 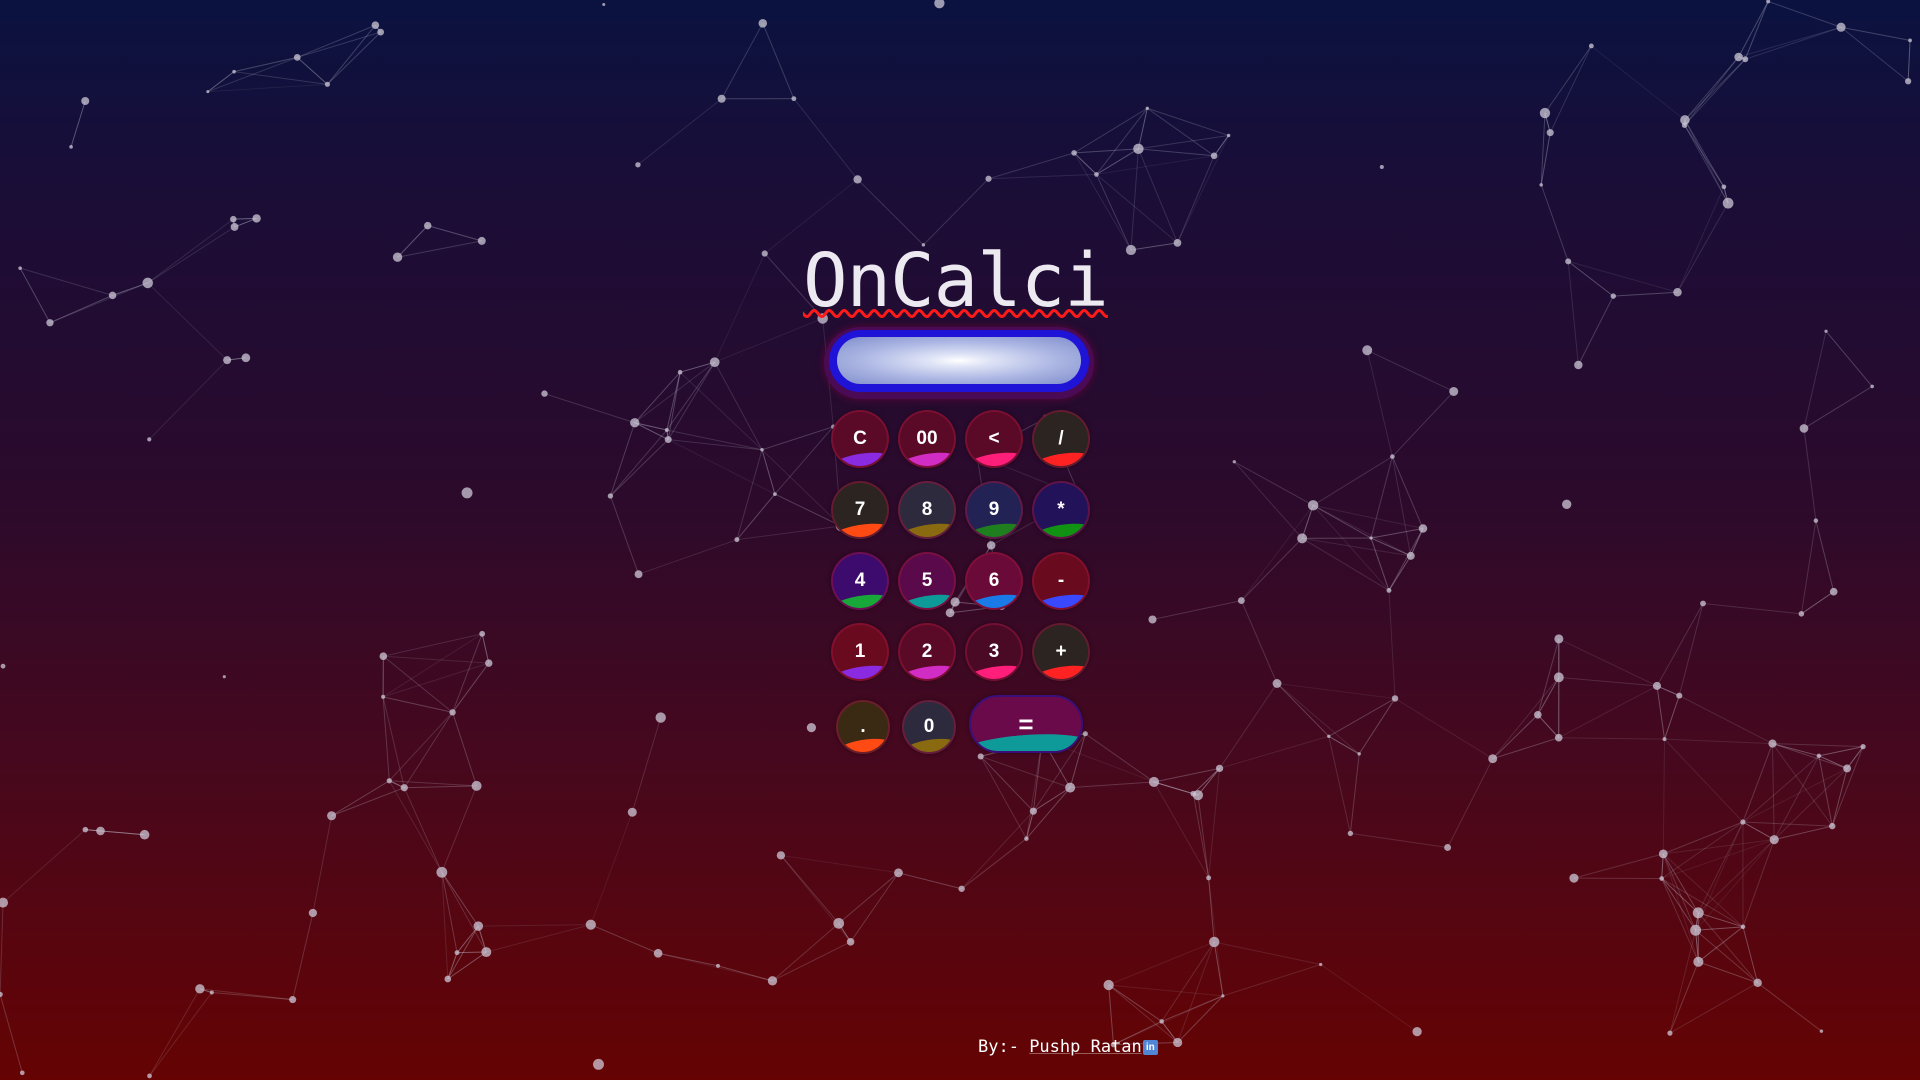 I want to click on seven-button: 7, so click(x=860, y=510).